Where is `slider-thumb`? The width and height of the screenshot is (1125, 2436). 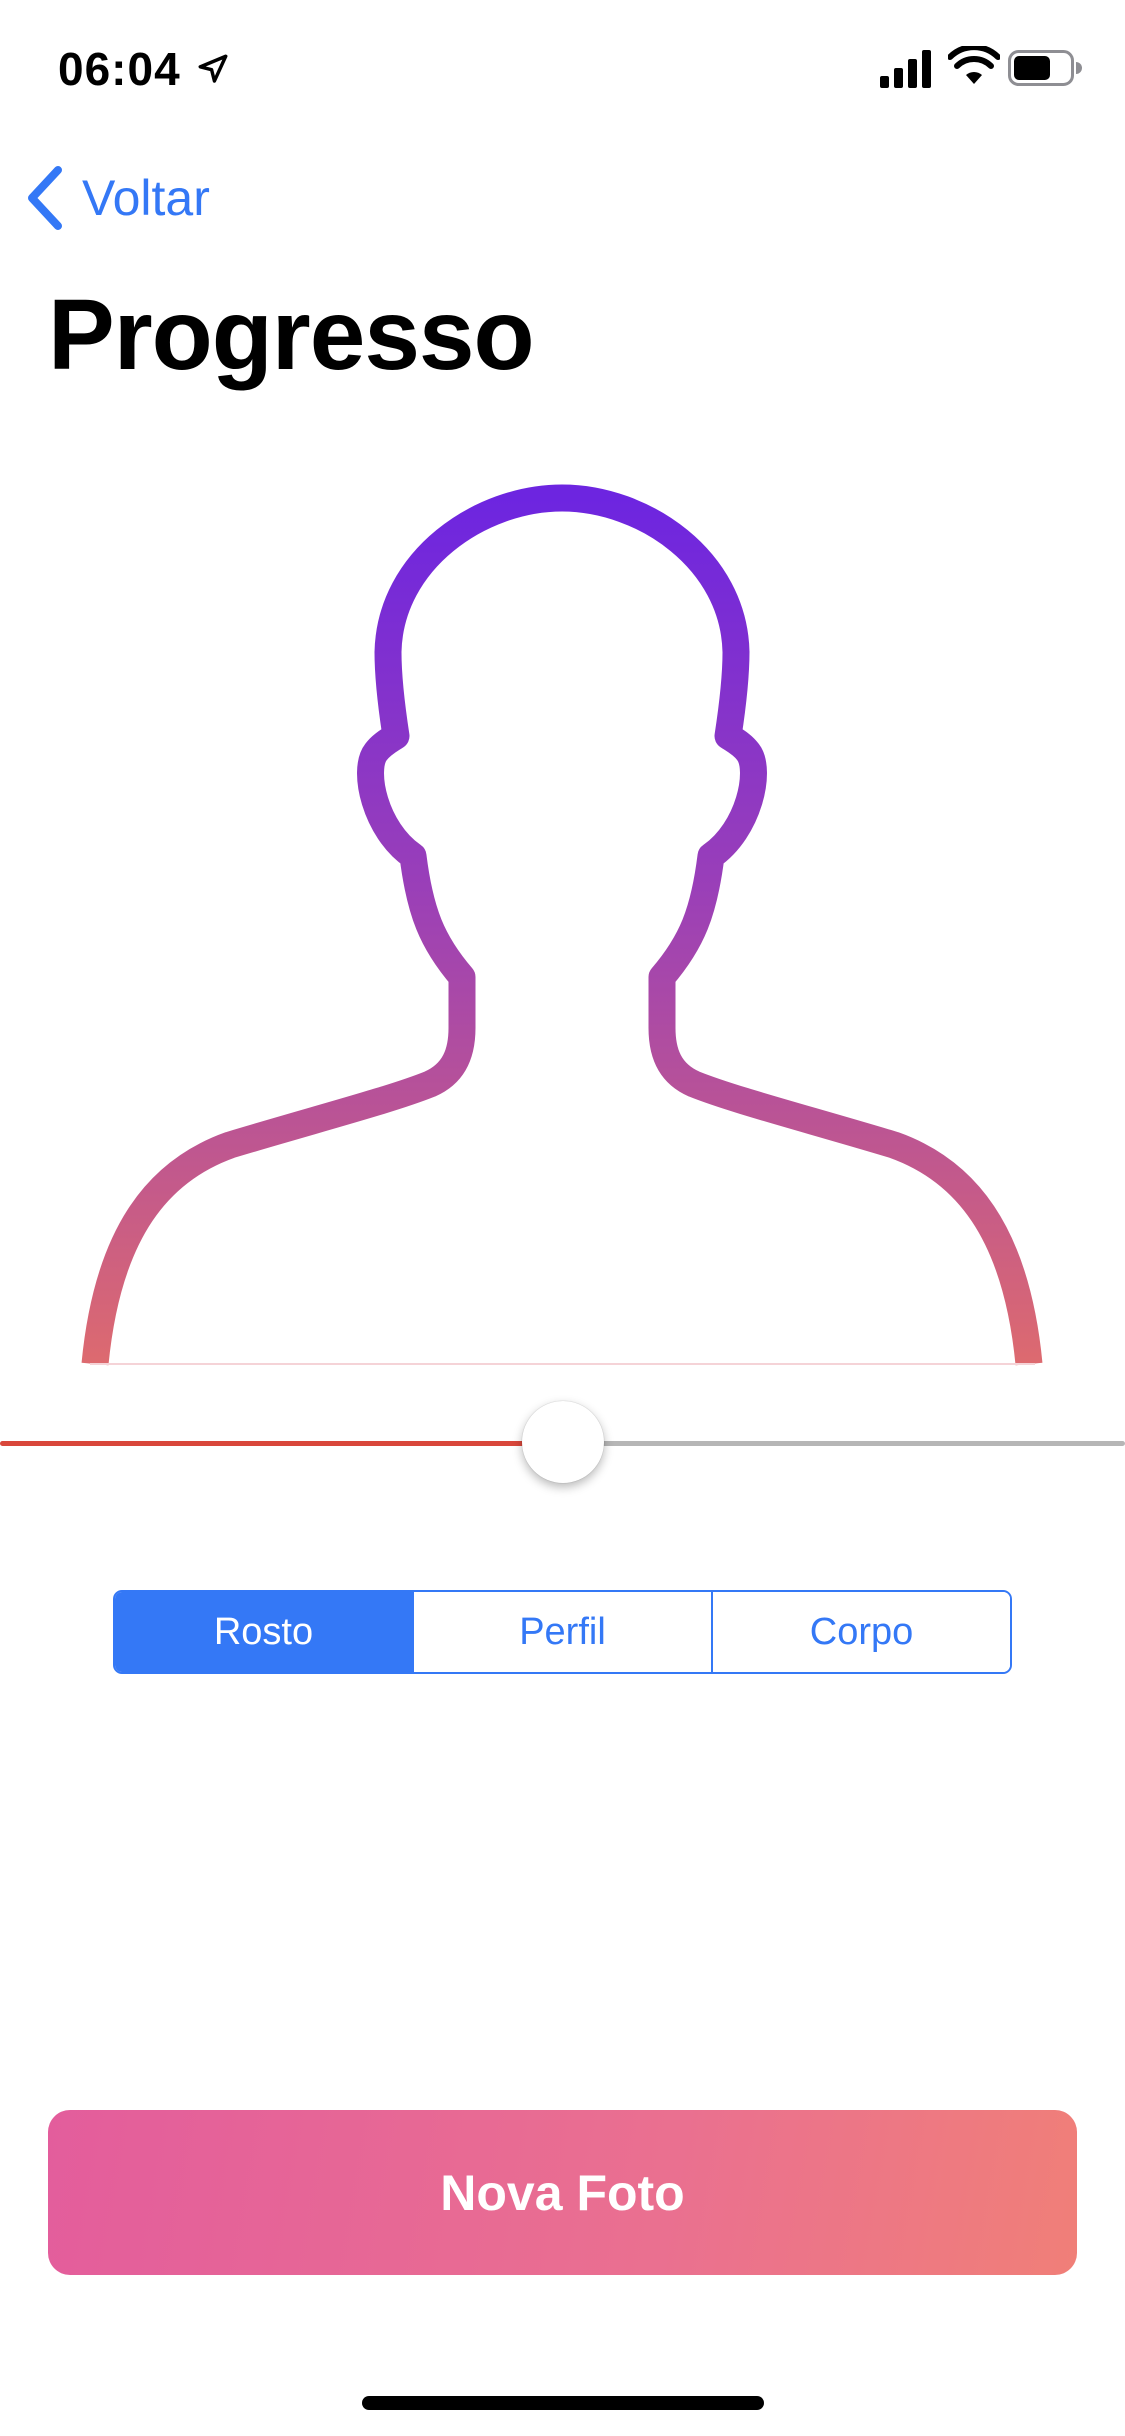
slider-thumb is located at coordinates (562, 1442).